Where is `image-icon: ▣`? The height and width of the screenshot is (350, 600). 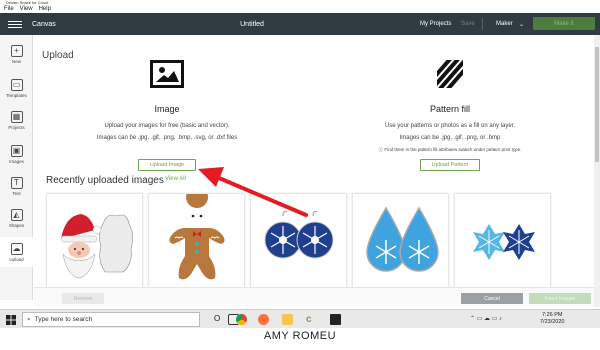
image-icon: ▣ is located at coordinates (16, 150).